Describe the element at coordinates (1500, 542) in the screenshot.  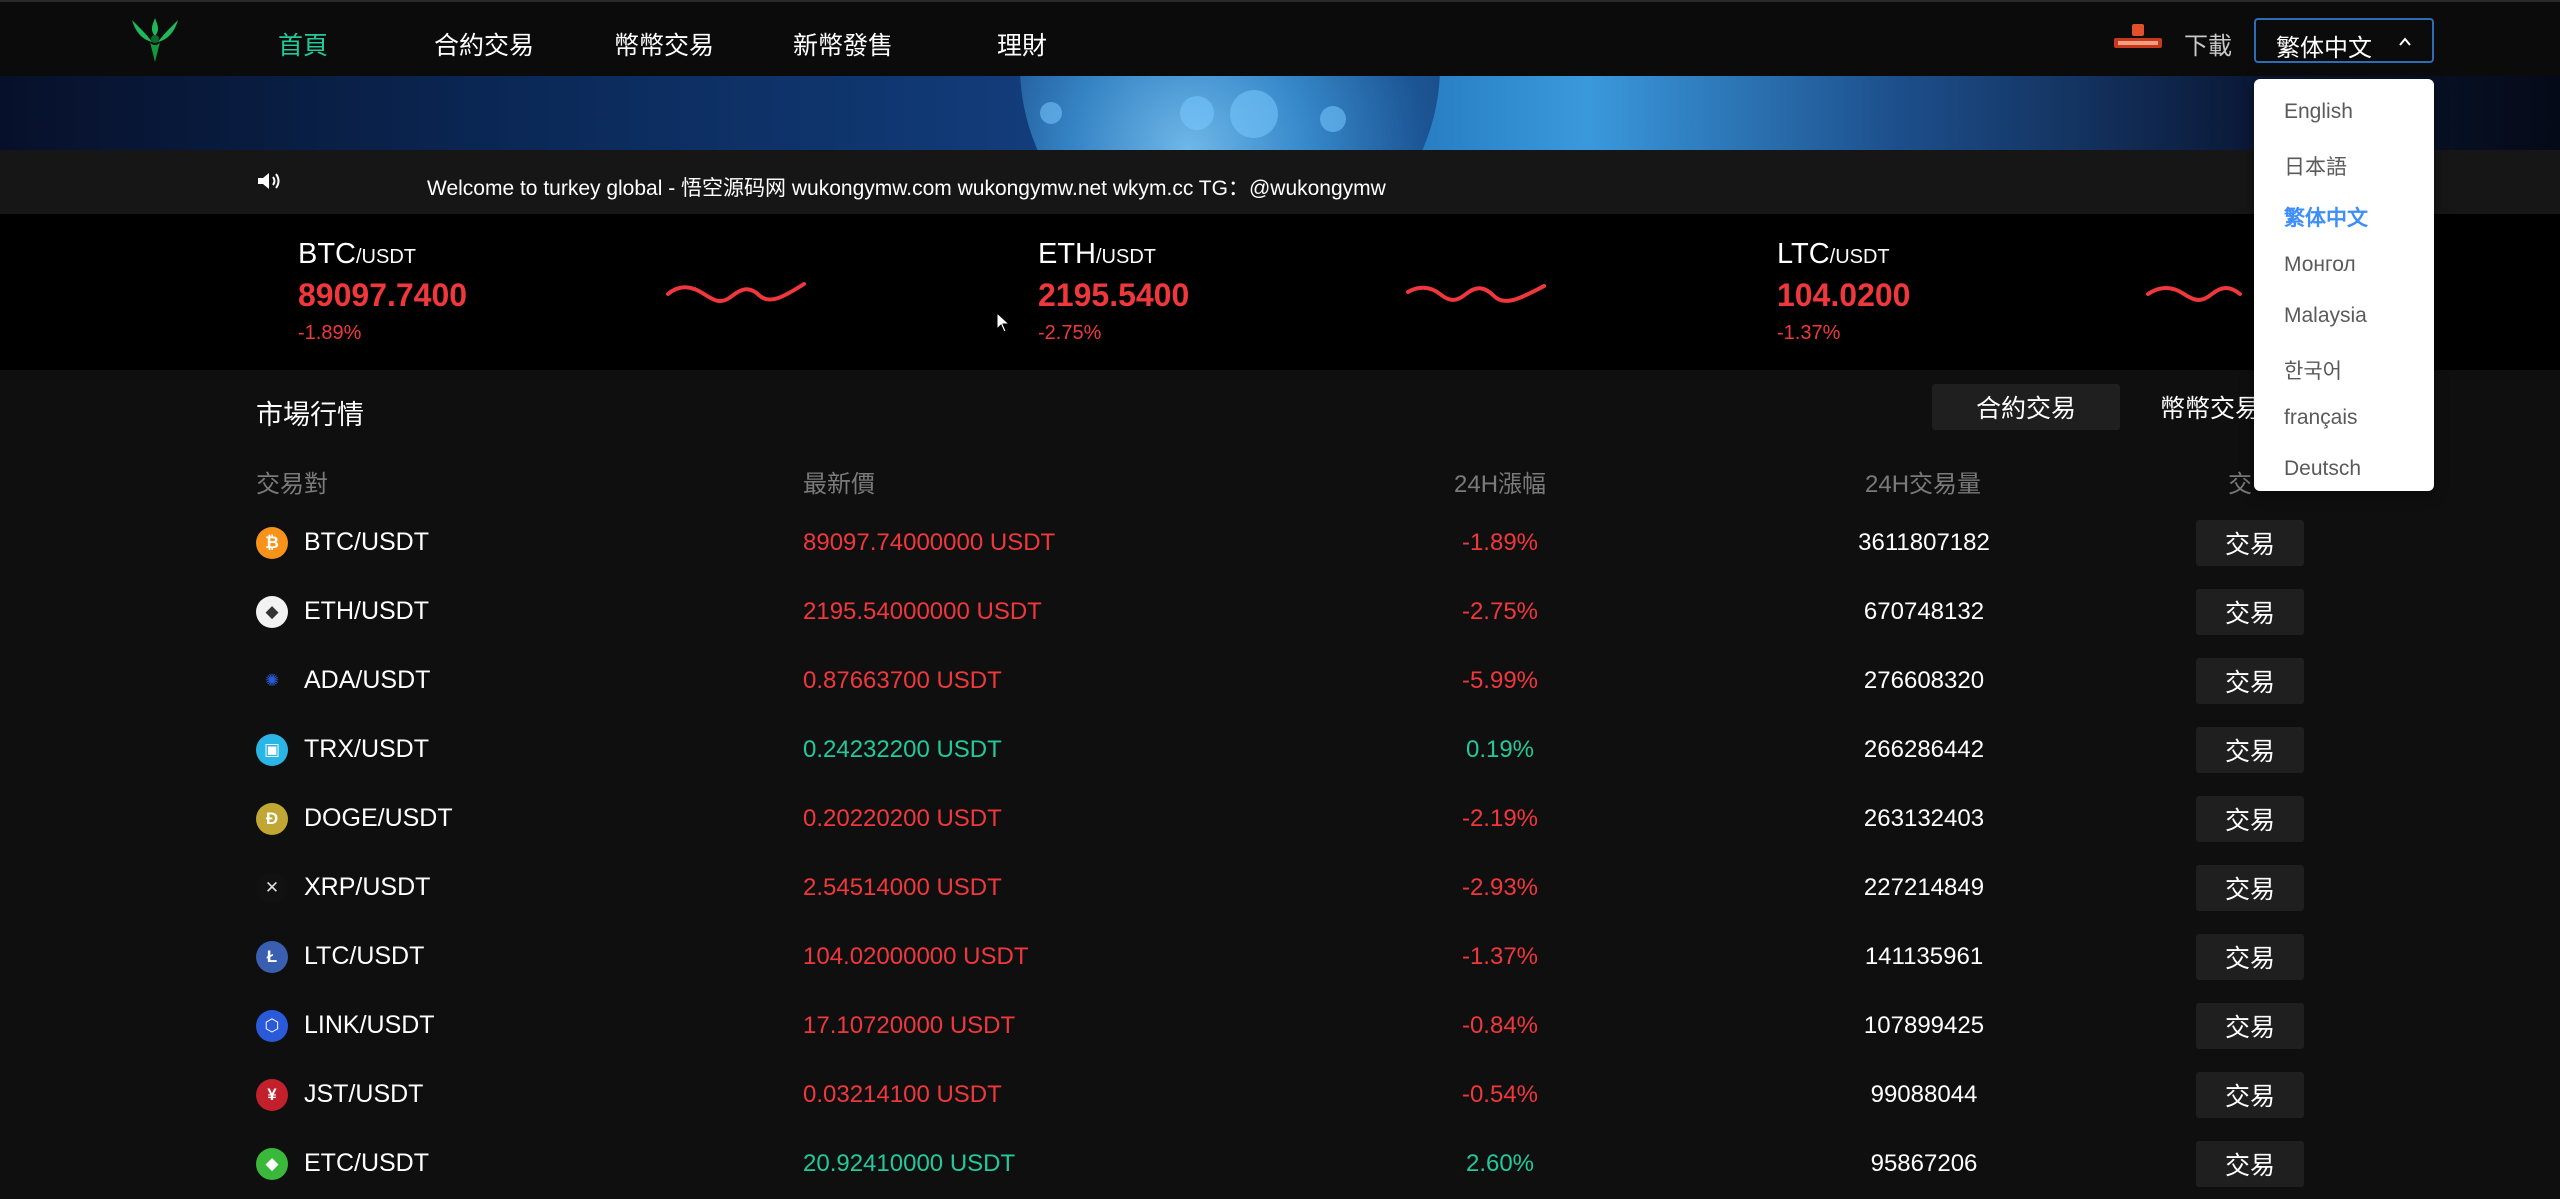
I see `row-24h-change: -1.89%` at that location.